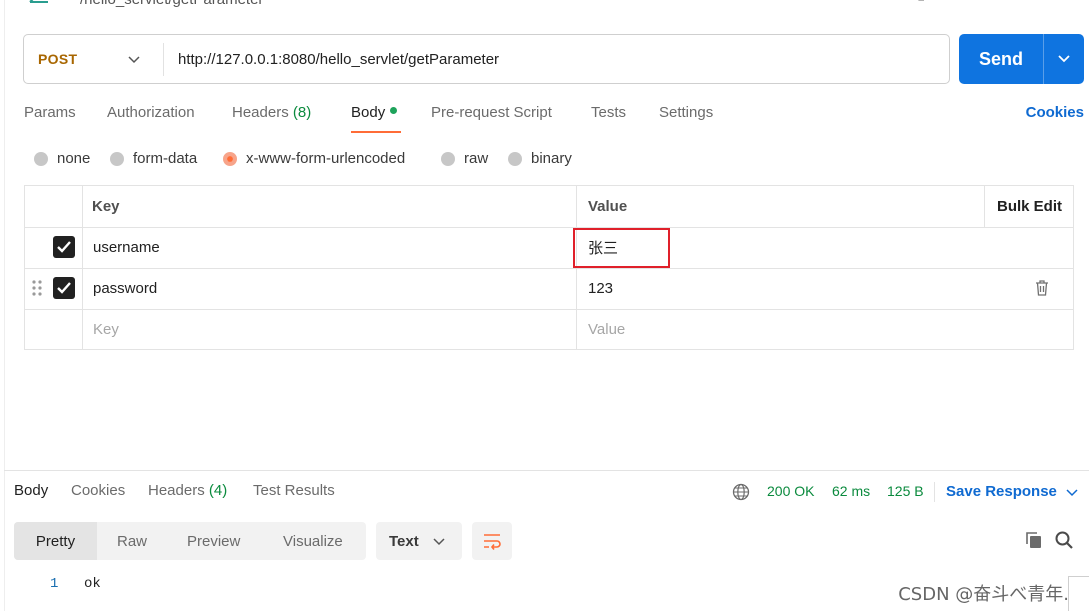  I want to click on trash-icon, so click(1042, 288).